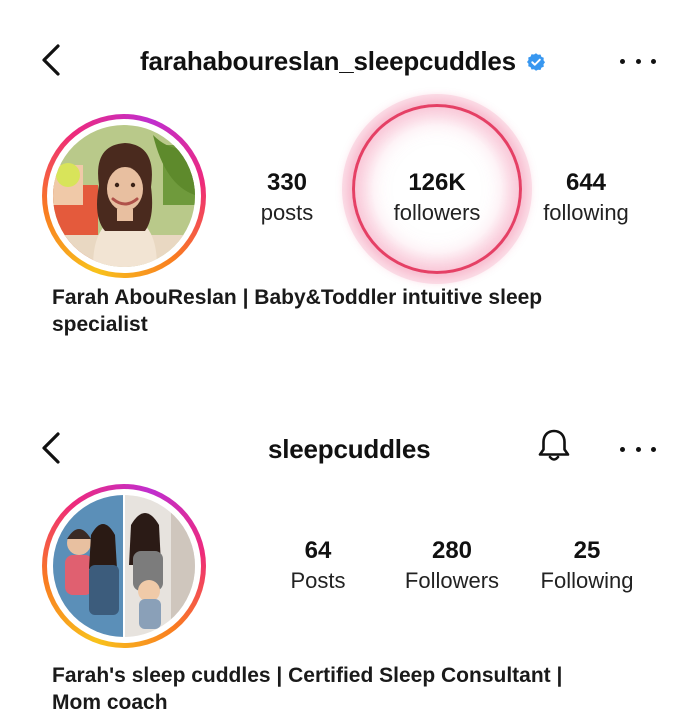 This screenshot has width=689, height=720. Describe the element at coordinates (287, 182) in the screenshot. I see `posts-count: 330` at that location.